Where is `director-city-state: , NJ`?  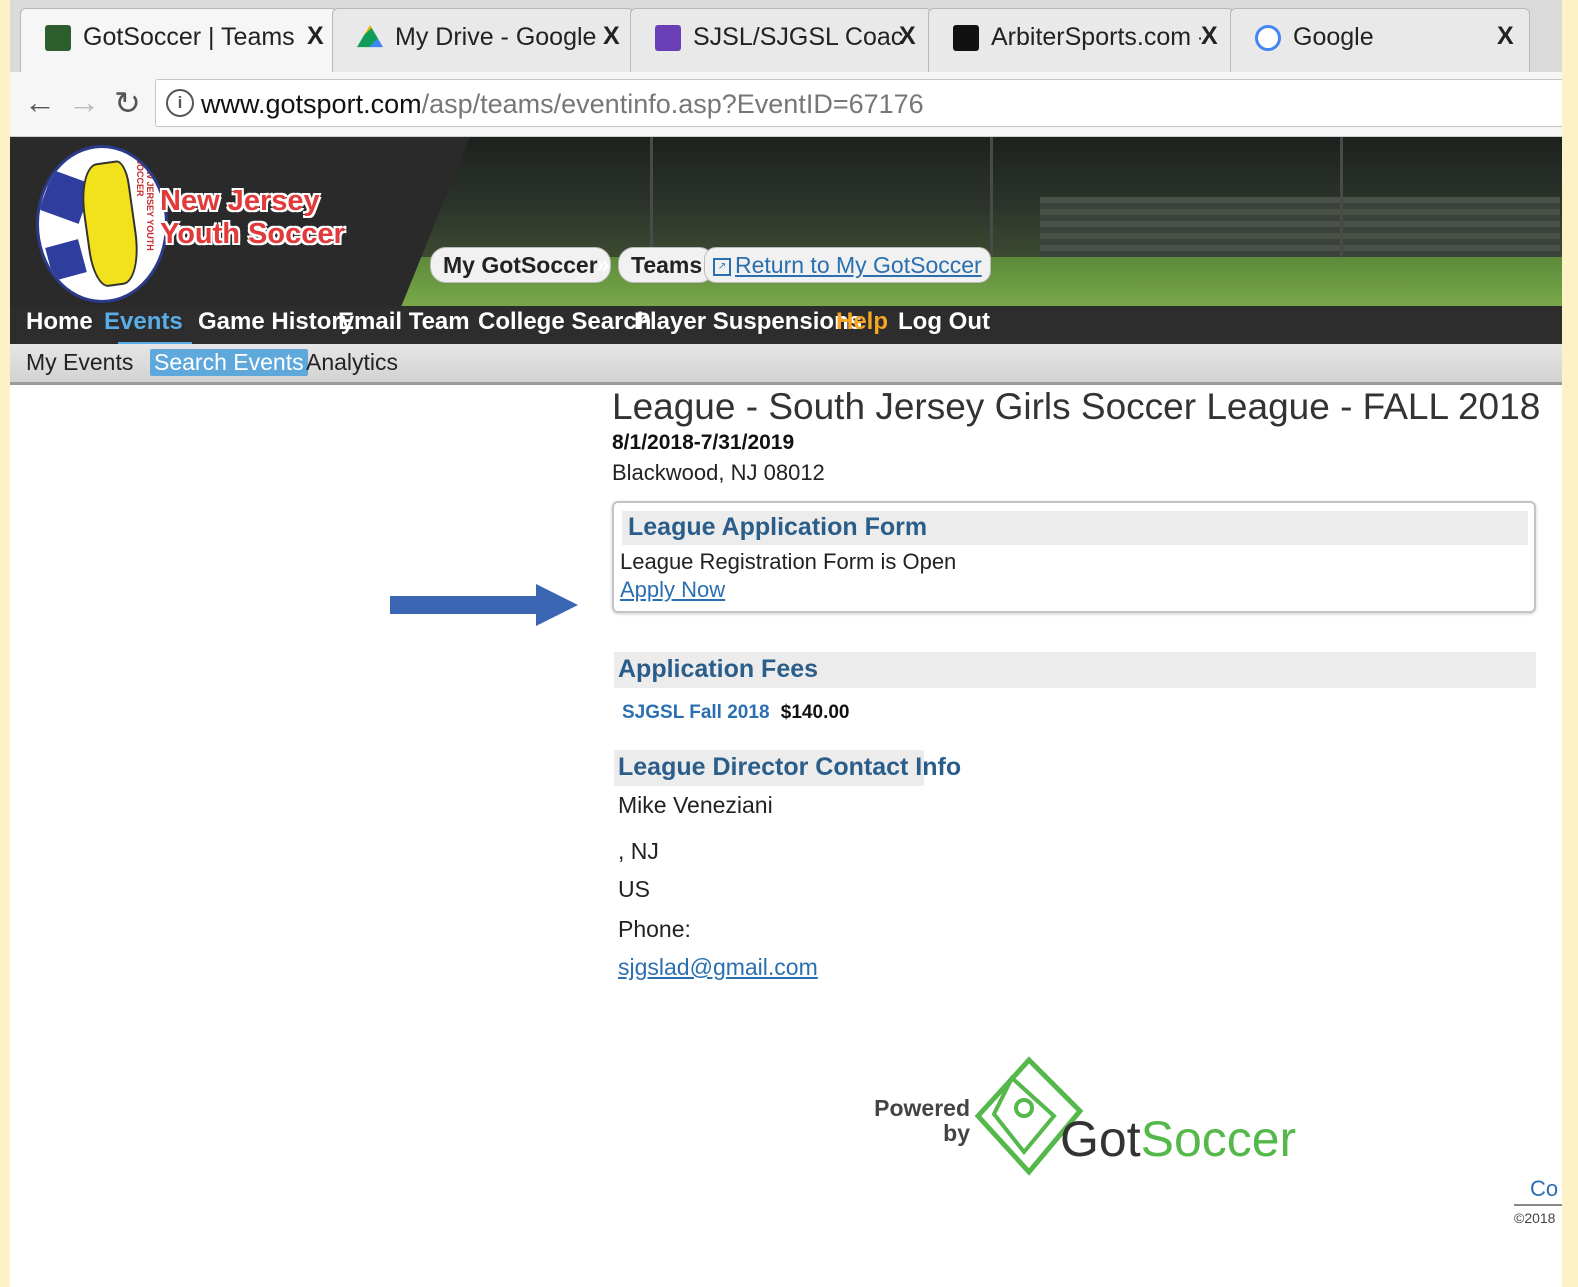 director-city-state: , NJ is located at coordinates (638, 851).